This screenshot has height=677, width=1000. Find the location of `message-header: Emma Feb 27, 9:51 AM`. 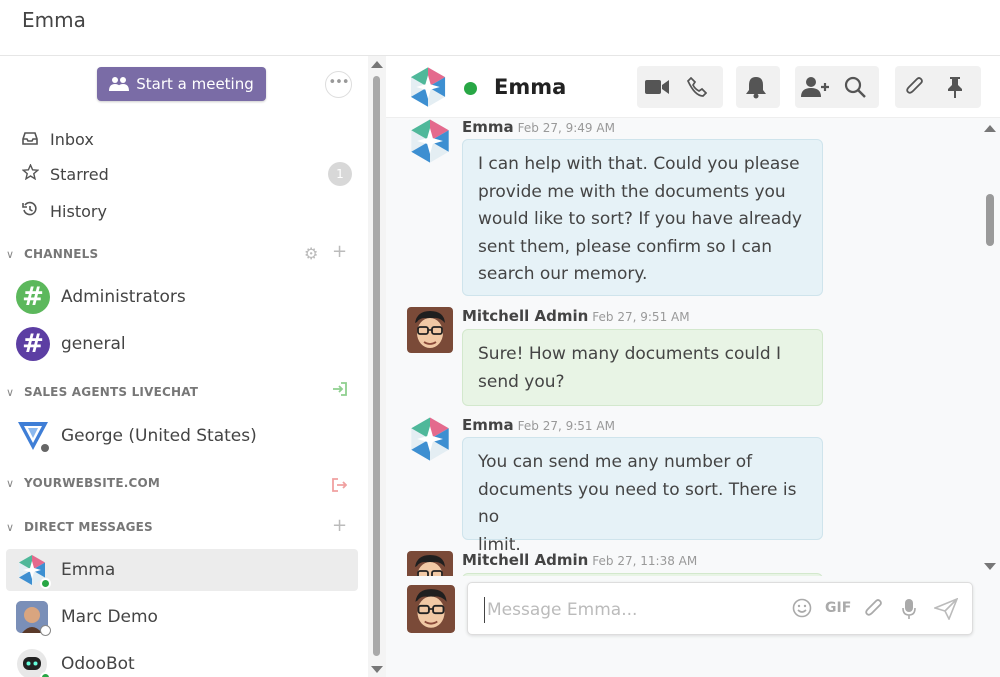

message-header: Emma Feb 27, 9:51 AM is located at coordinates (538, 425).